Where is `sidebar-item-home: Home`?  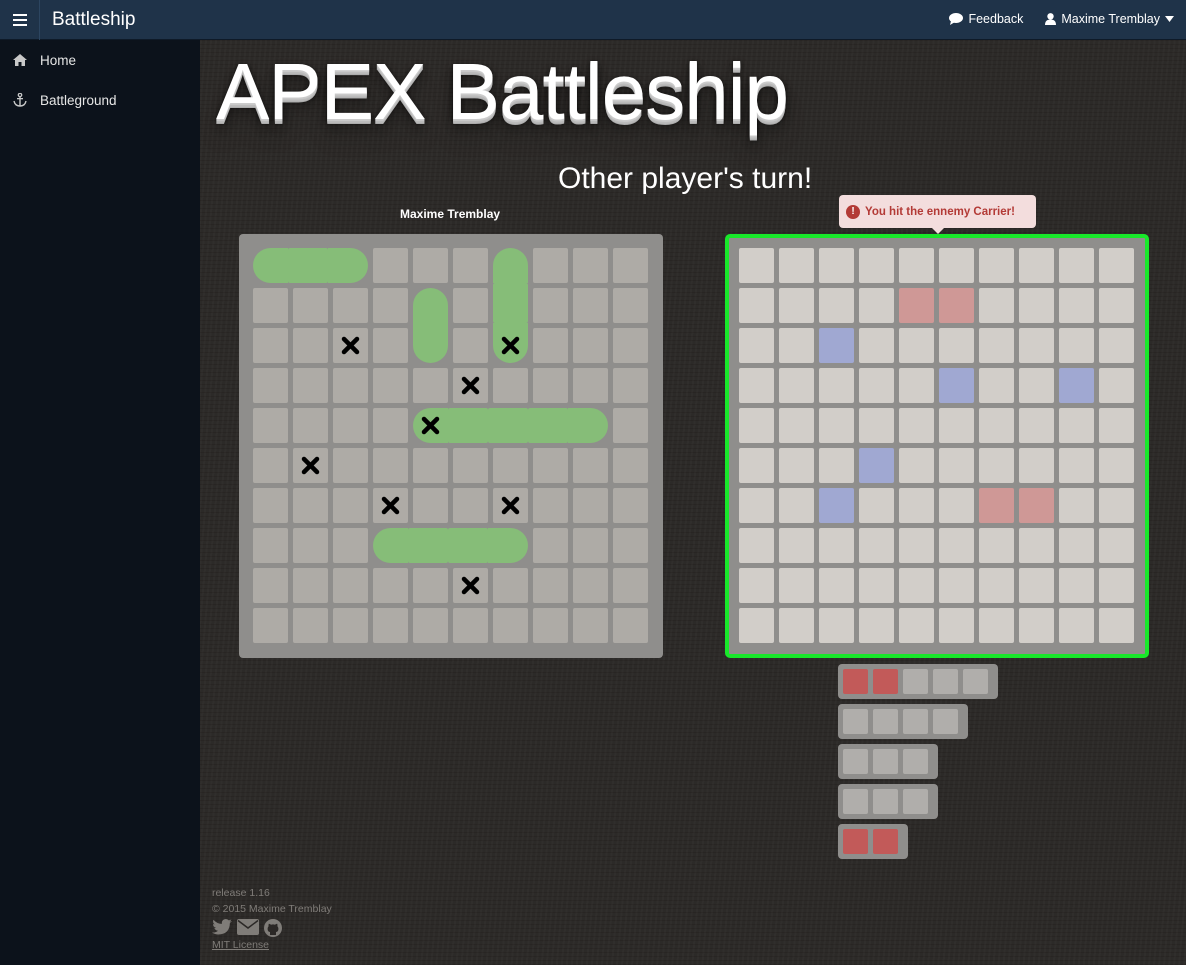
sidebar-item-home: Home is located at coordinates (100, 60).